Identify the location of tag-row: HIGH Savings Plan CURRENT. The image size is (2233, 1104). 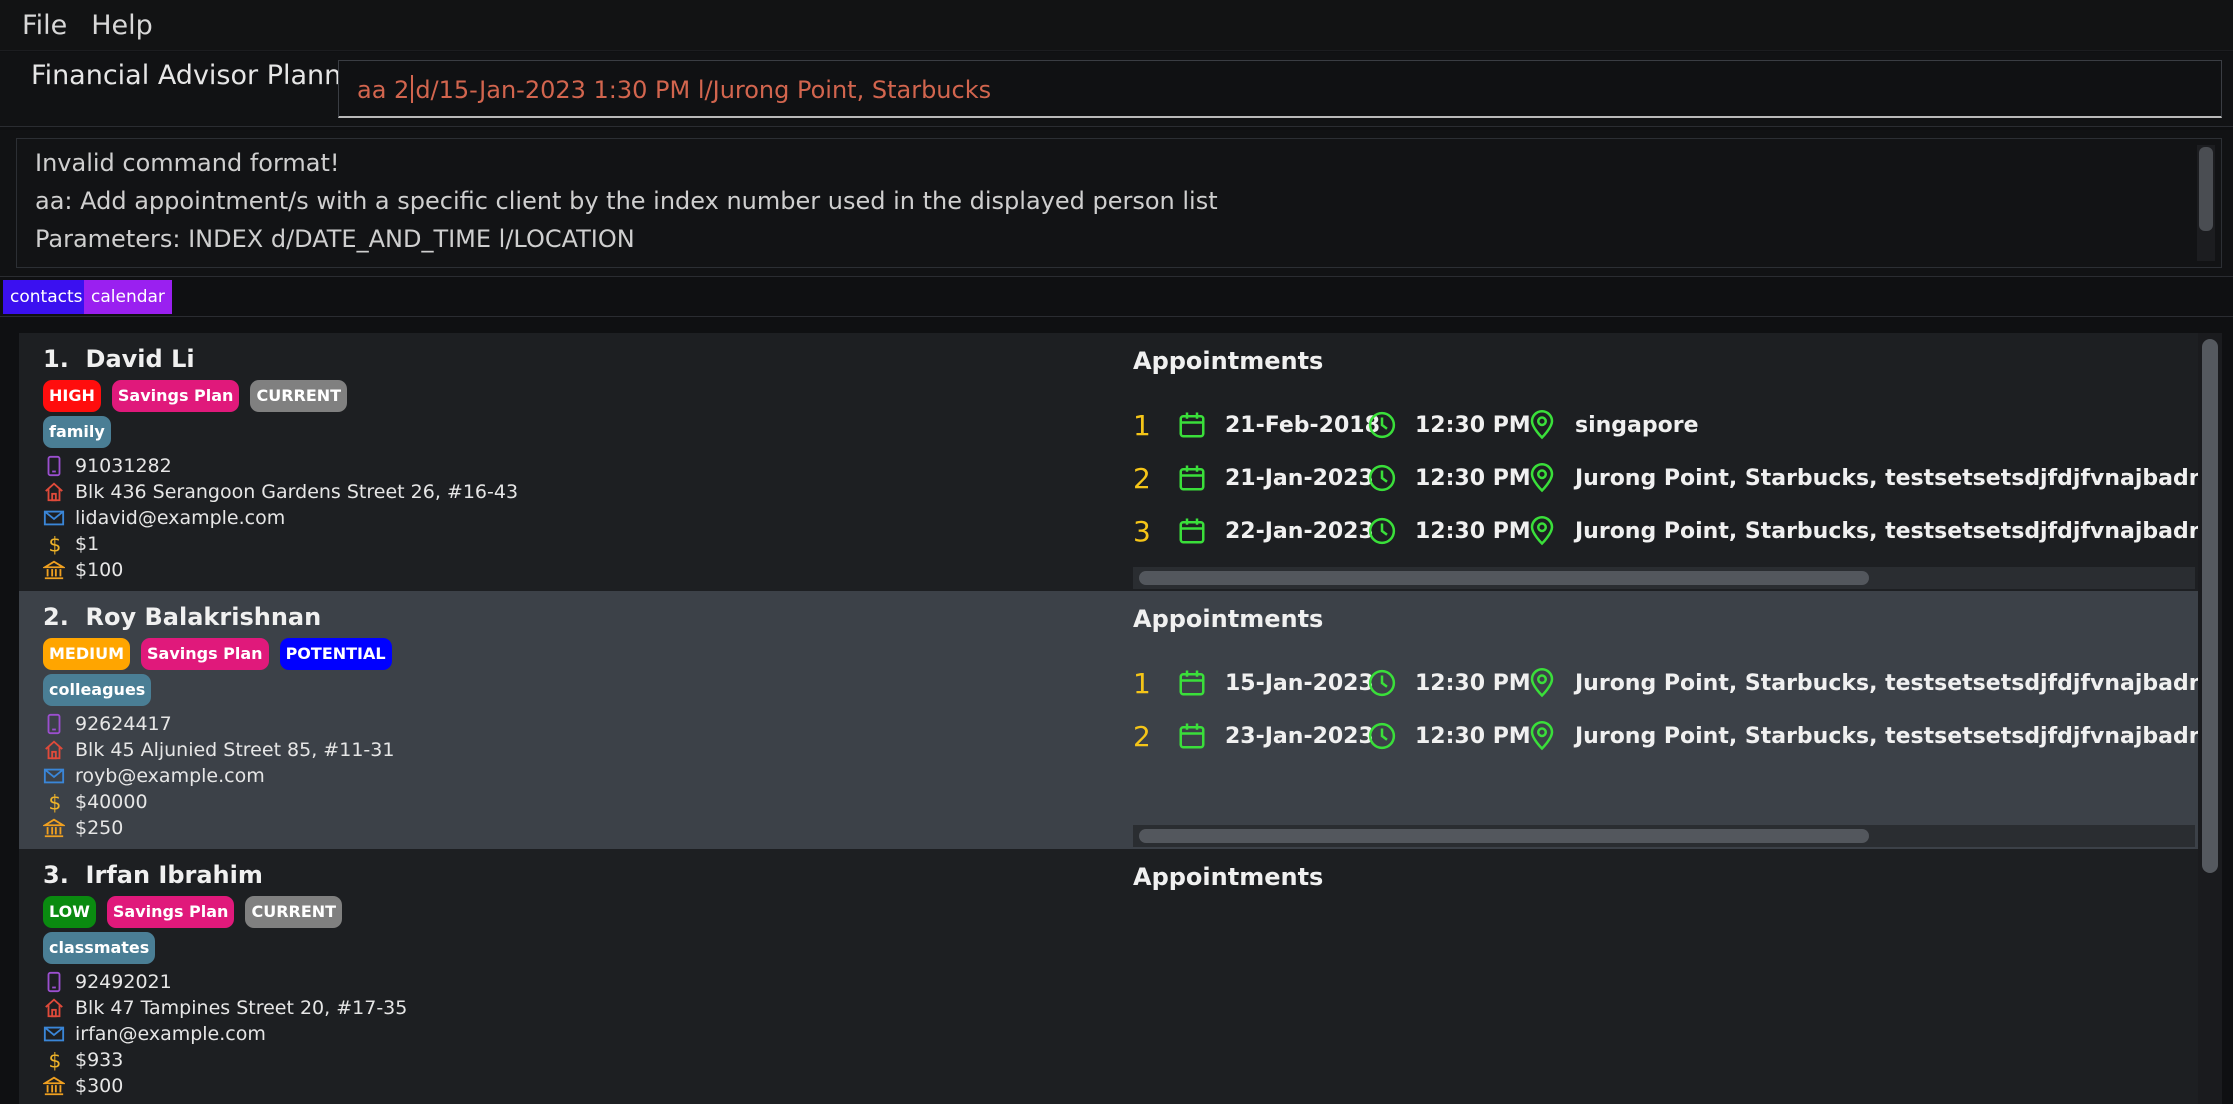
(195, 396).